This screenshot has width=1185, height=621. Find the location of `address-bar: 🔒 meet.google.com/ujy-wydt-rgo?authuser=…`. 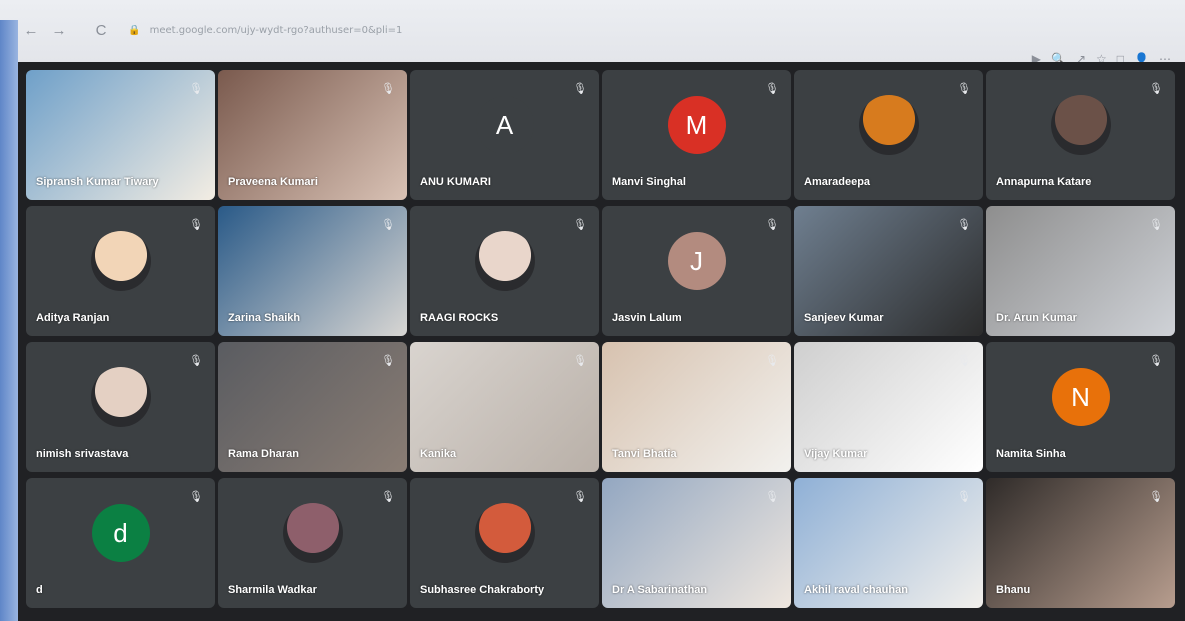

address-bar: 🔒 meet.google.com/ujy-wydt-rgo?authuser=… is located at coordinates (338, 33).